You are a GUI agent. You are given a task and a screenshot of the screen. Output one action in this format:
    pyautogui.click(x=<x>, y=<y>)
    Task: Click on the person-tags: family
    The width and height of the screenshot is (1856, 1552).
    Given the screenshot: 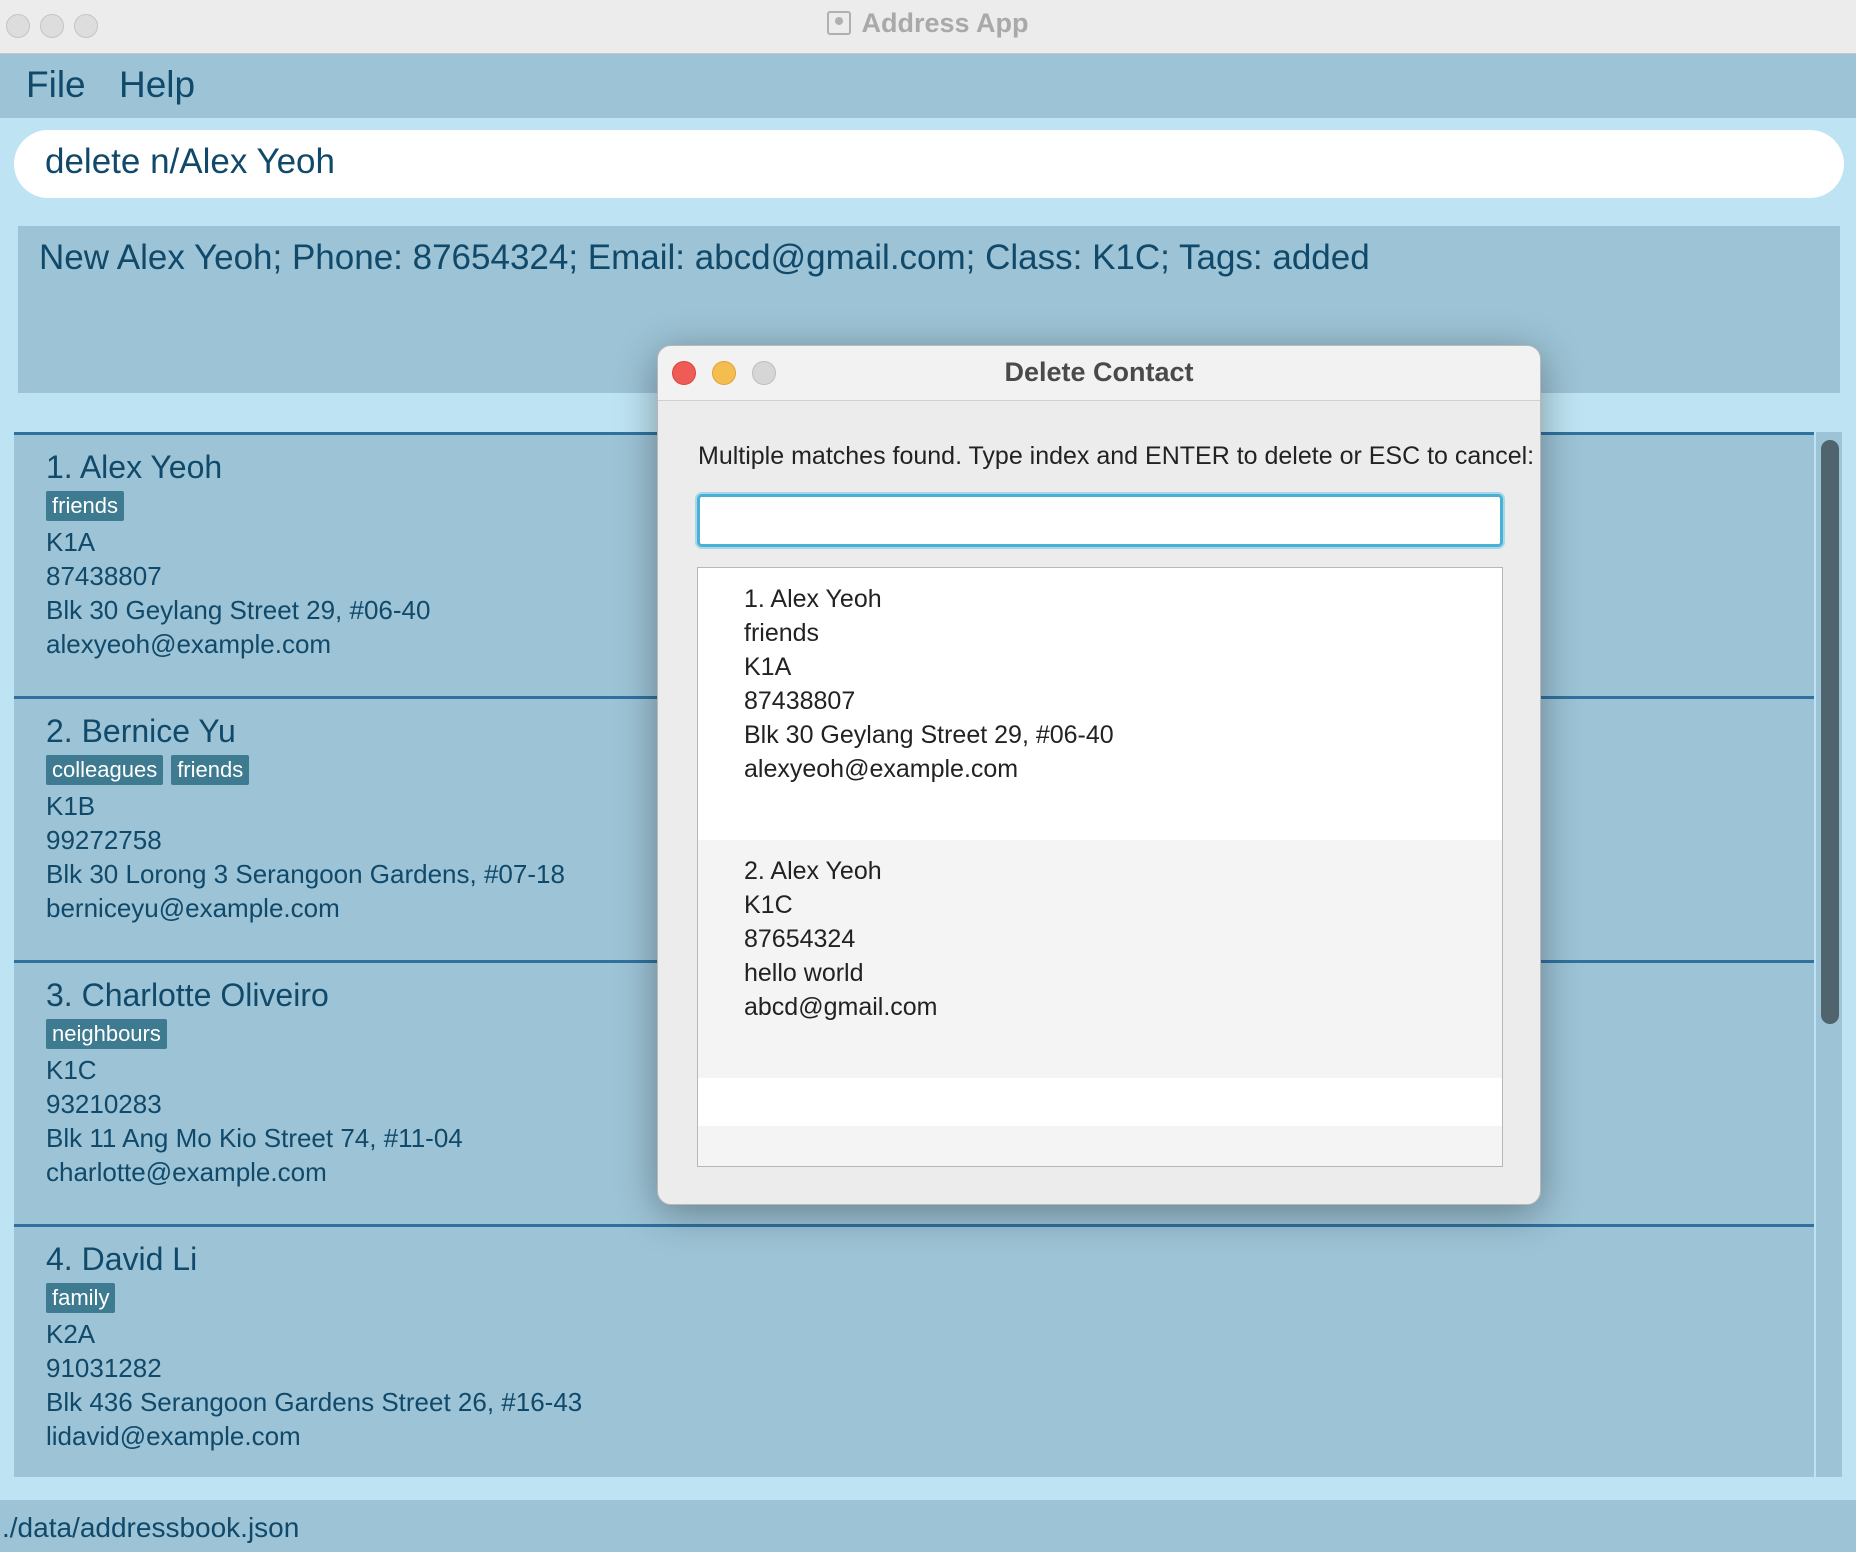 What is the action you would take?
    pyautogui.click(x=930, y=1300)
    